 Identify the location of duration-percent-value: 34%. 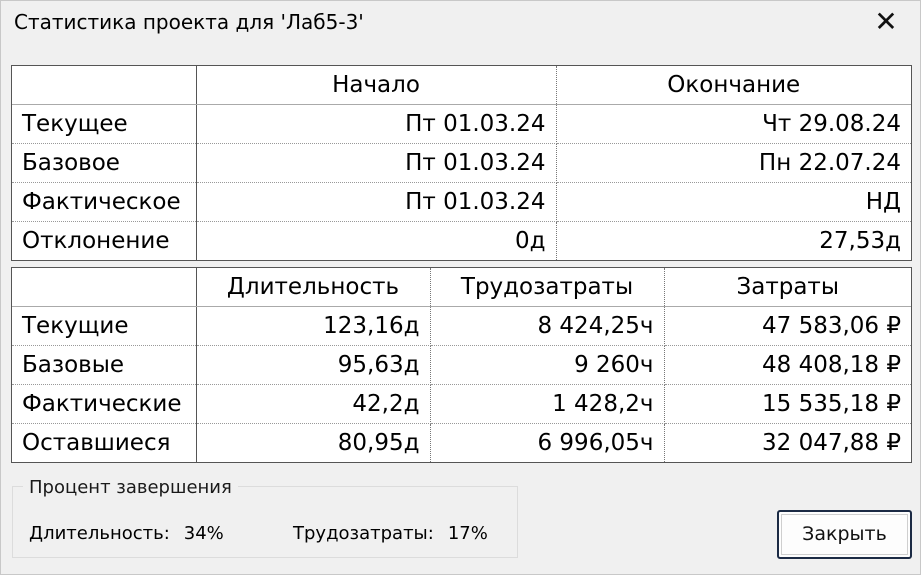
(203, 533).